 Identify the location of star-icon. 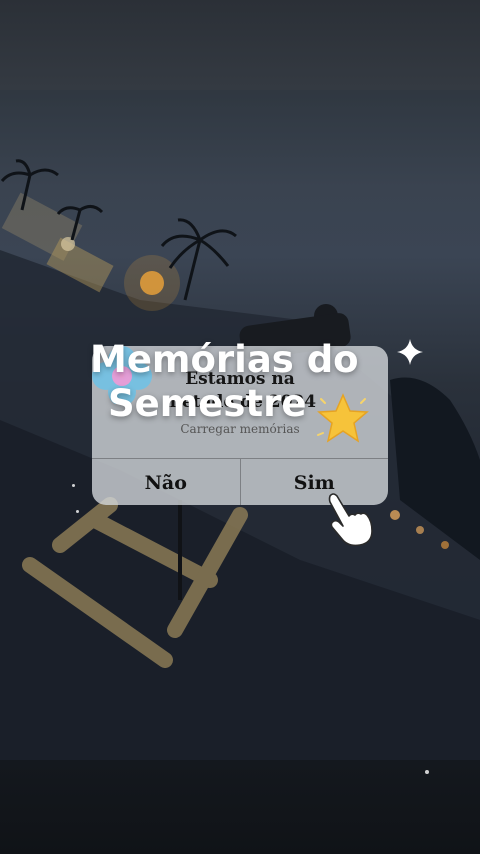
(343, 418).